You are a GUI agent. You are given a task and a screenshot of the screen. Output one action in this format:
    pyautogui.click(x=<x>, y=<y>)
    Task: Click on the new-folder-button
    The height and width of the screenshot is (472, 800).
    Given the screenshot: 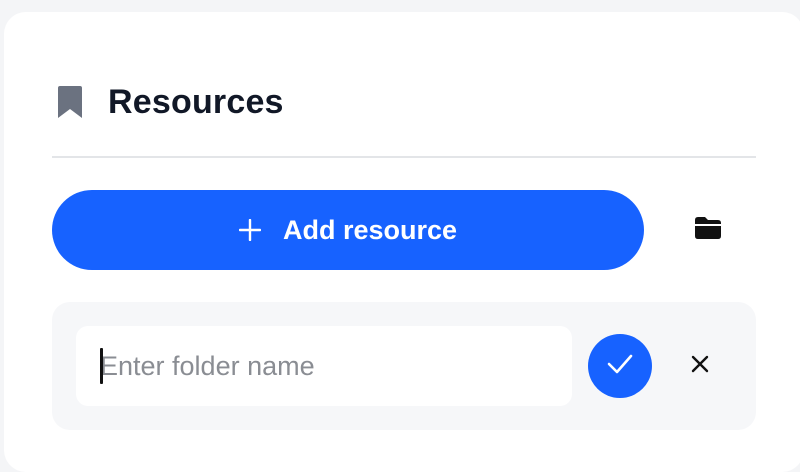 What is the action you would take?
    pyautogui.click(x=708, y=230)
    